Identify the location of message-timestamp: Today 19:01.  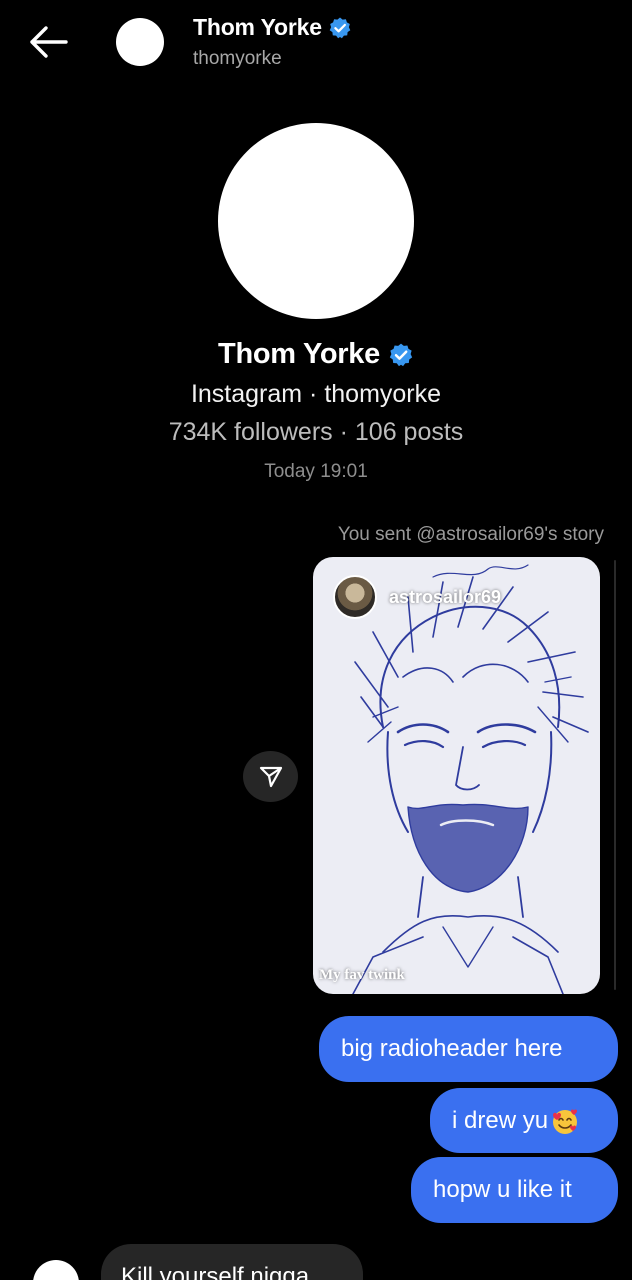
(316, 471).